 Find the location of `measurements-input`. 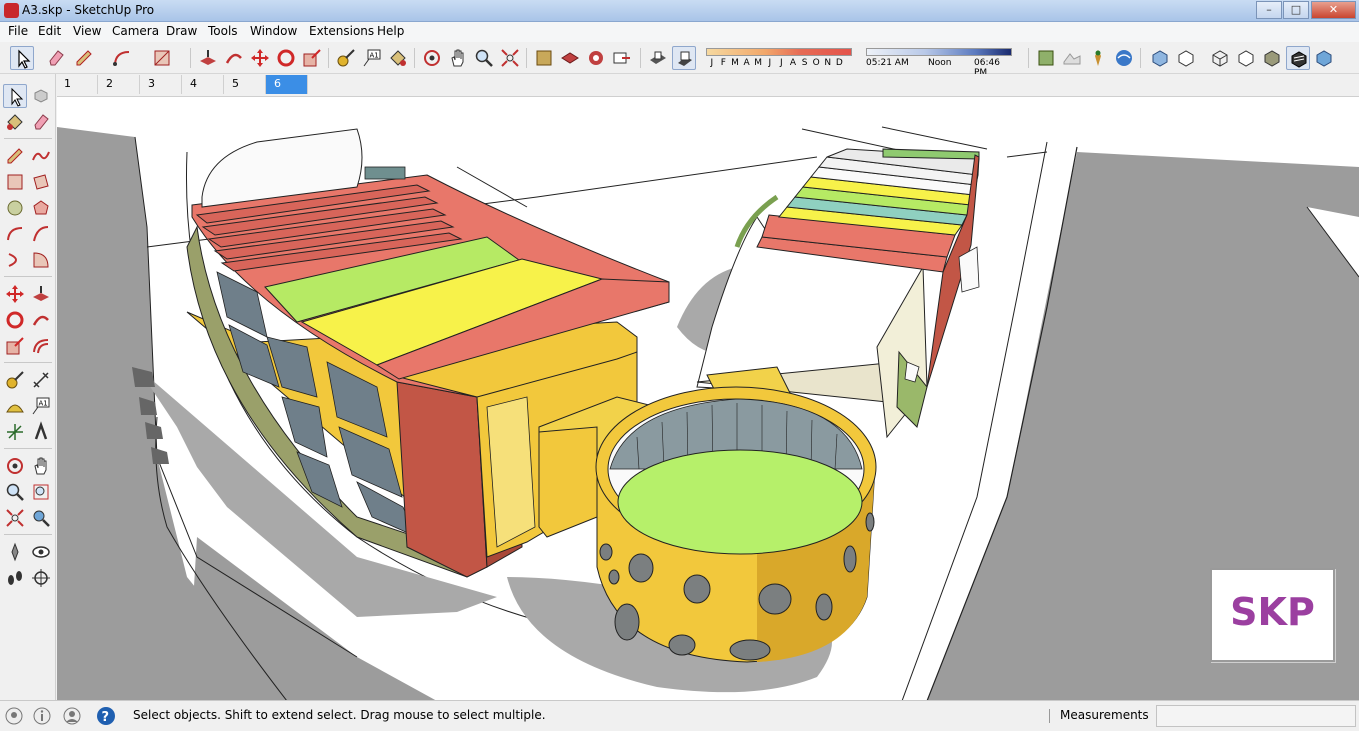

measurements-input is located at coordinates (1256, 716).